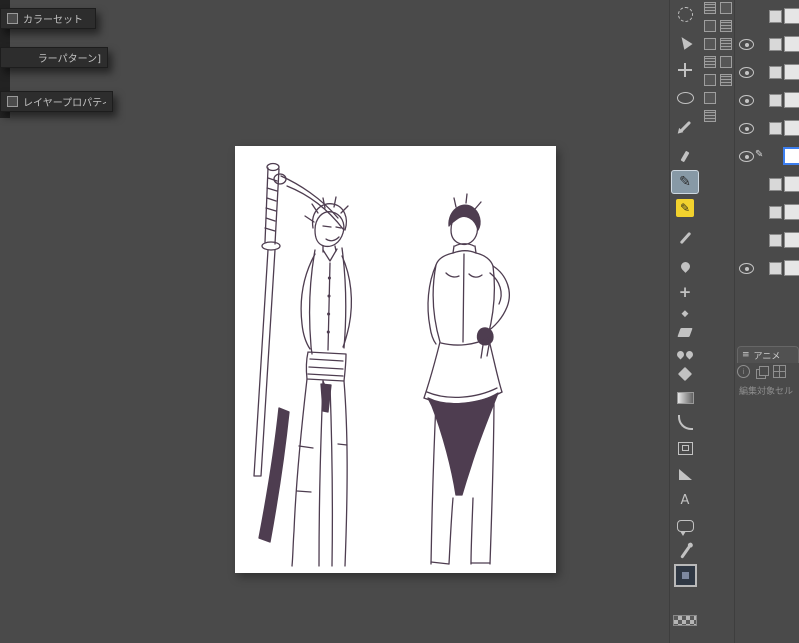 This screenshot has height=643, width=799. Describe the element at coordinates (766, 392) in the screenshot. I see `edit-target-cel-label: 編集対象セル` at that location.